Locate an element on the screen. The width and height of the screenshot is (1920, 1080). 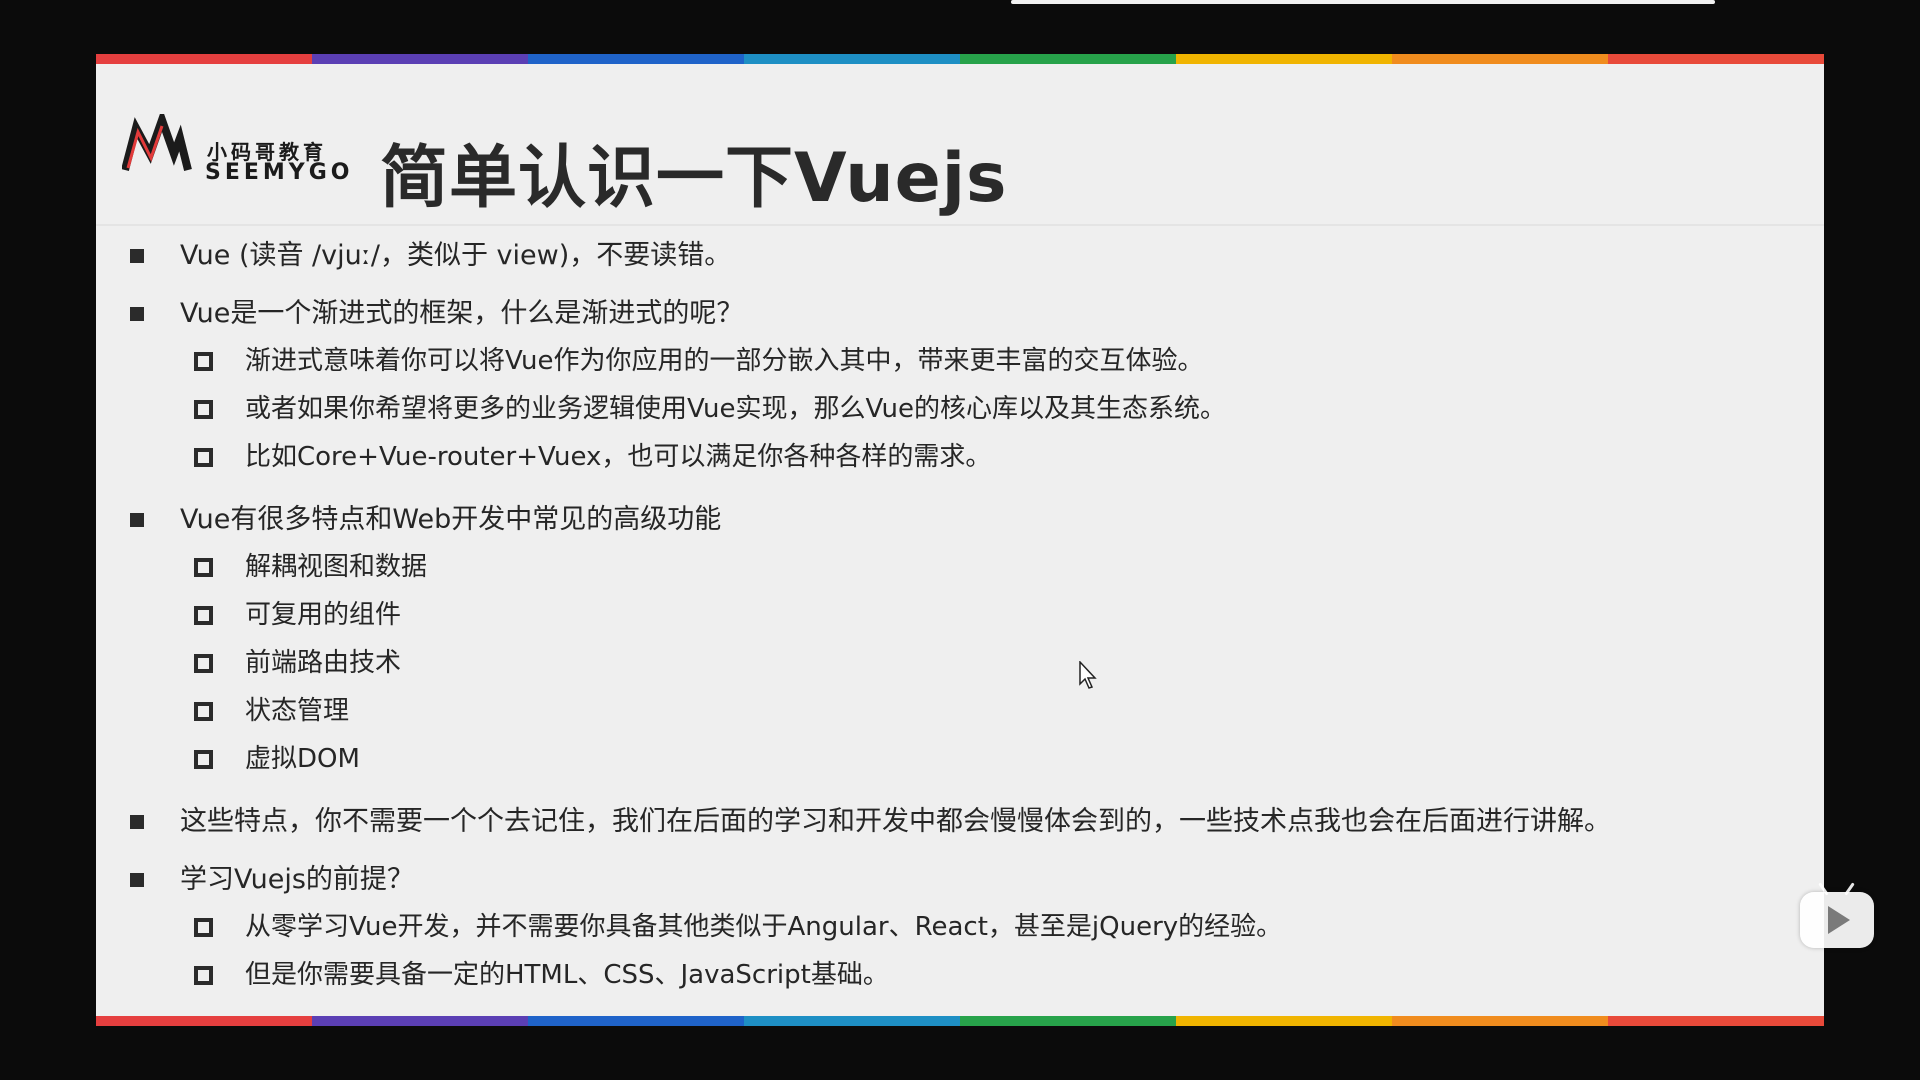
bullet-text: Vue (读音 /vjuː/，类似于 view)，不要读错。 is located at coordinates (456, 255).